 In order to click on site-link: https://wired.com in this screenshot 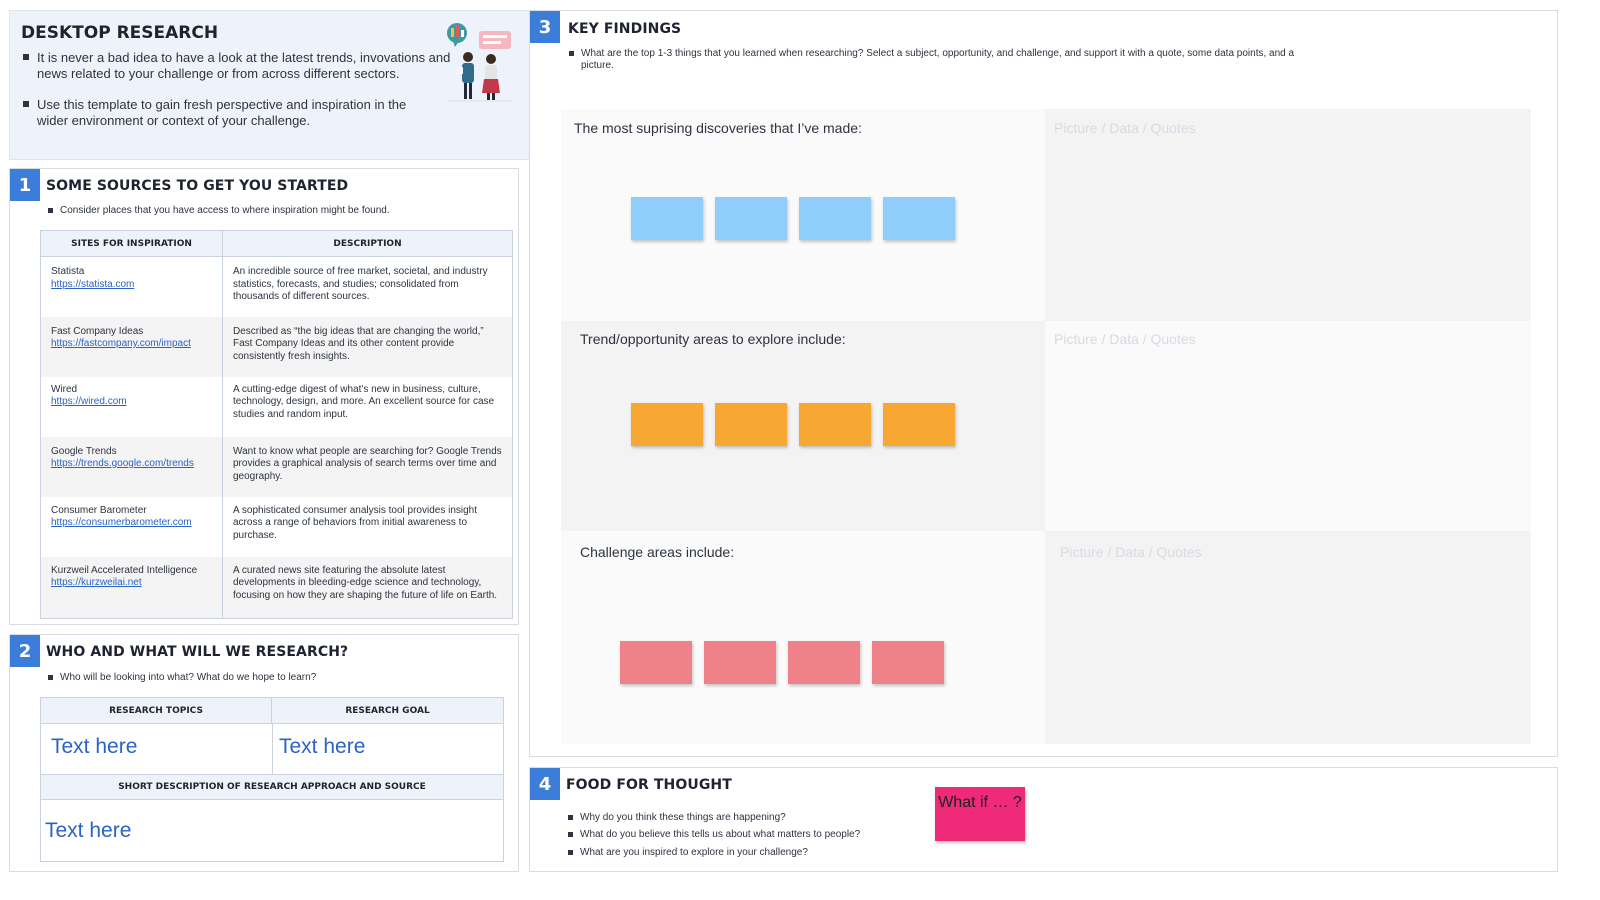, I will do `click(89, 401)`.